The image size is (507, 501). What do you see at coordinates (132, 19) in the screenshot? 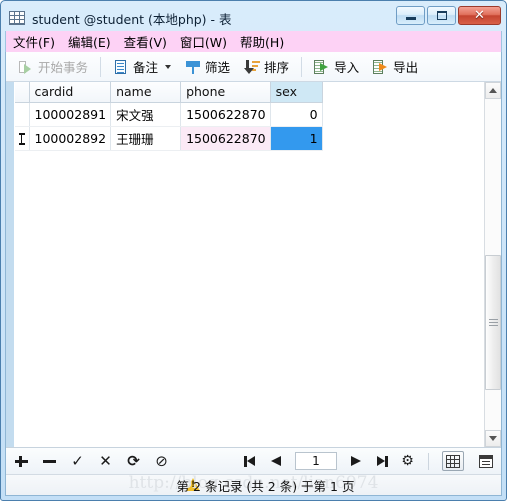
I see `window-title: student @student (本地php) - 表` at bounding box center [132, 19].